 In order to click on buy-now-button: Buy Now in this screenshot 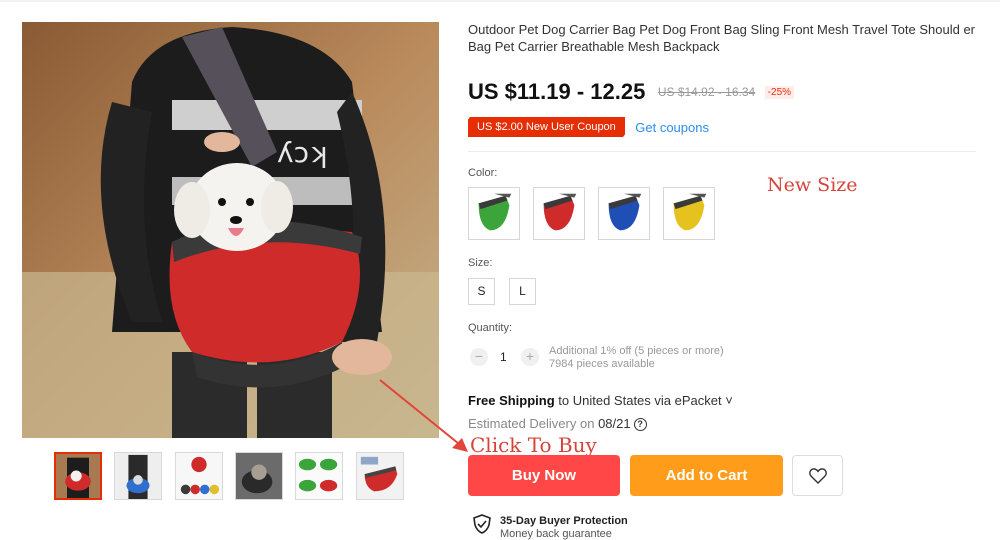, I will do `click(544, 475)`.